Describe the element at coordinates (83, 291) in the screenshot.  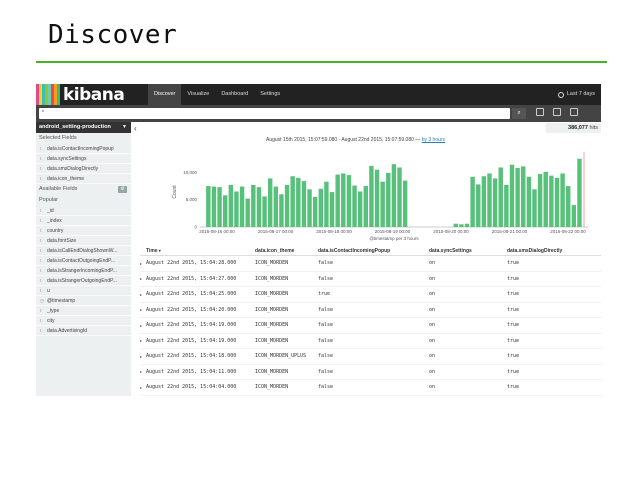
I see `field-item: tu` at that location.